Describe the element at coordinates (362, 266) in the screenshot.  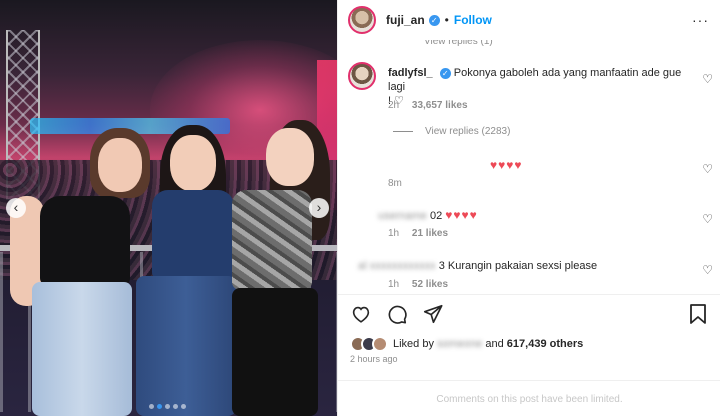
I see `comment-username-blurred: al` at that location.